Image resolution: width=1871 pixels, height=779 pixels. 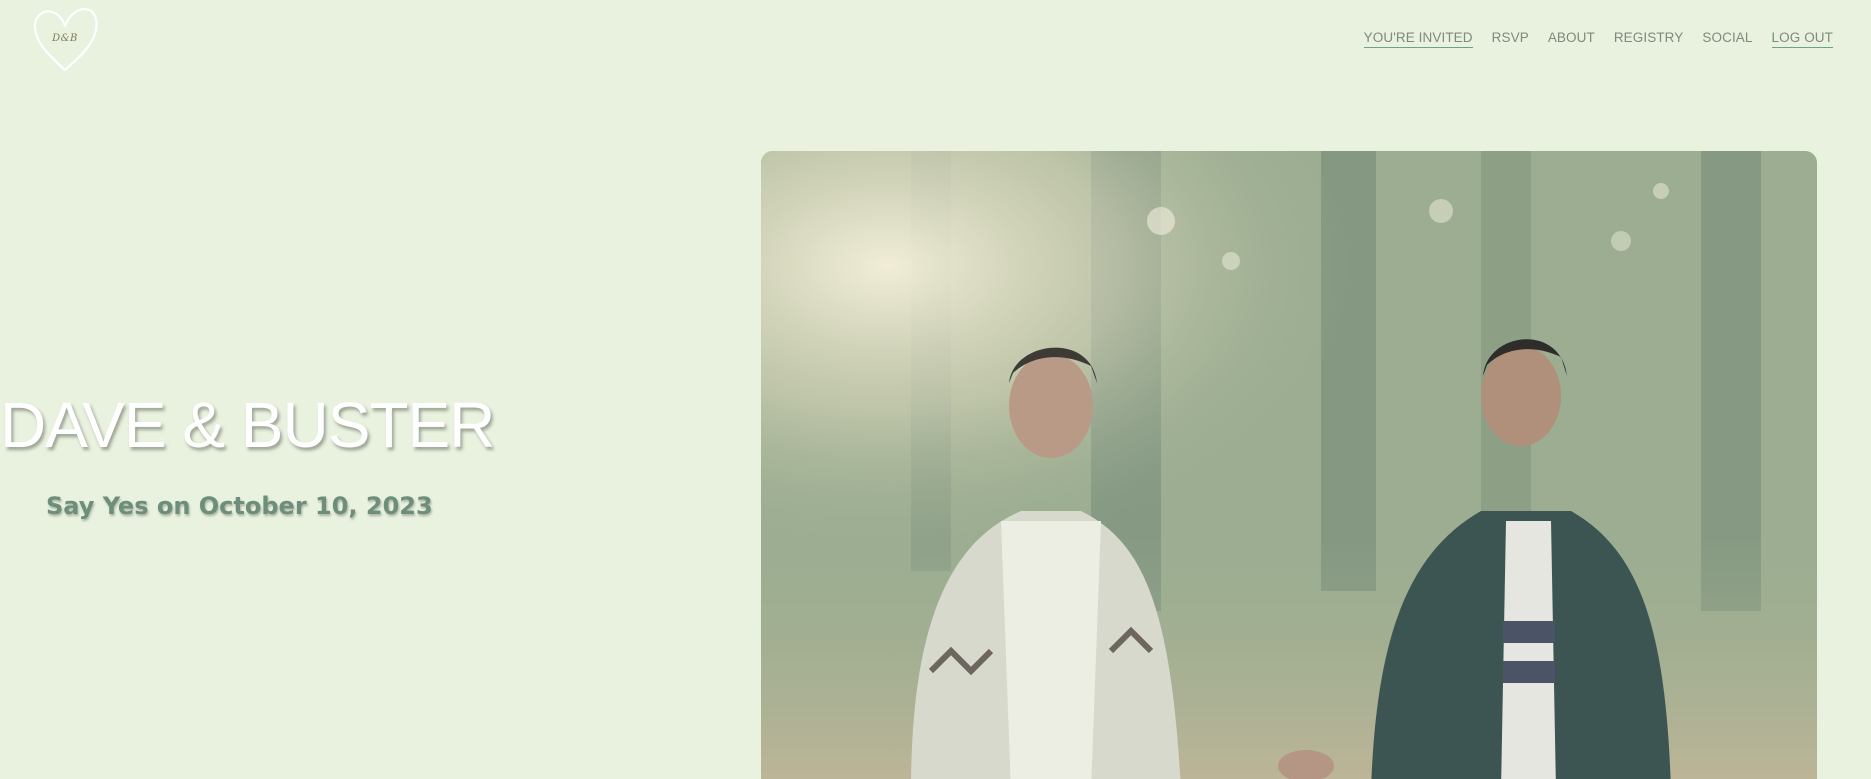 What do you see at coordinates (1418, 39) in the screenshot?
I see `nav-item-youre-invited: YOU'RE INVITED` at bounding box center [1418, 39].